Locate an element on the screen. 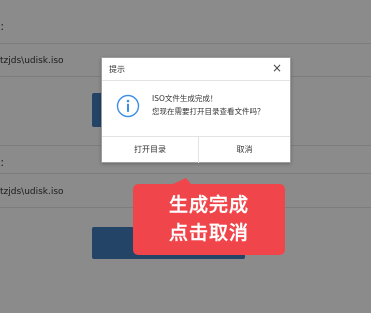  cancel-button: 取消 is located at coordinates (244, 150).